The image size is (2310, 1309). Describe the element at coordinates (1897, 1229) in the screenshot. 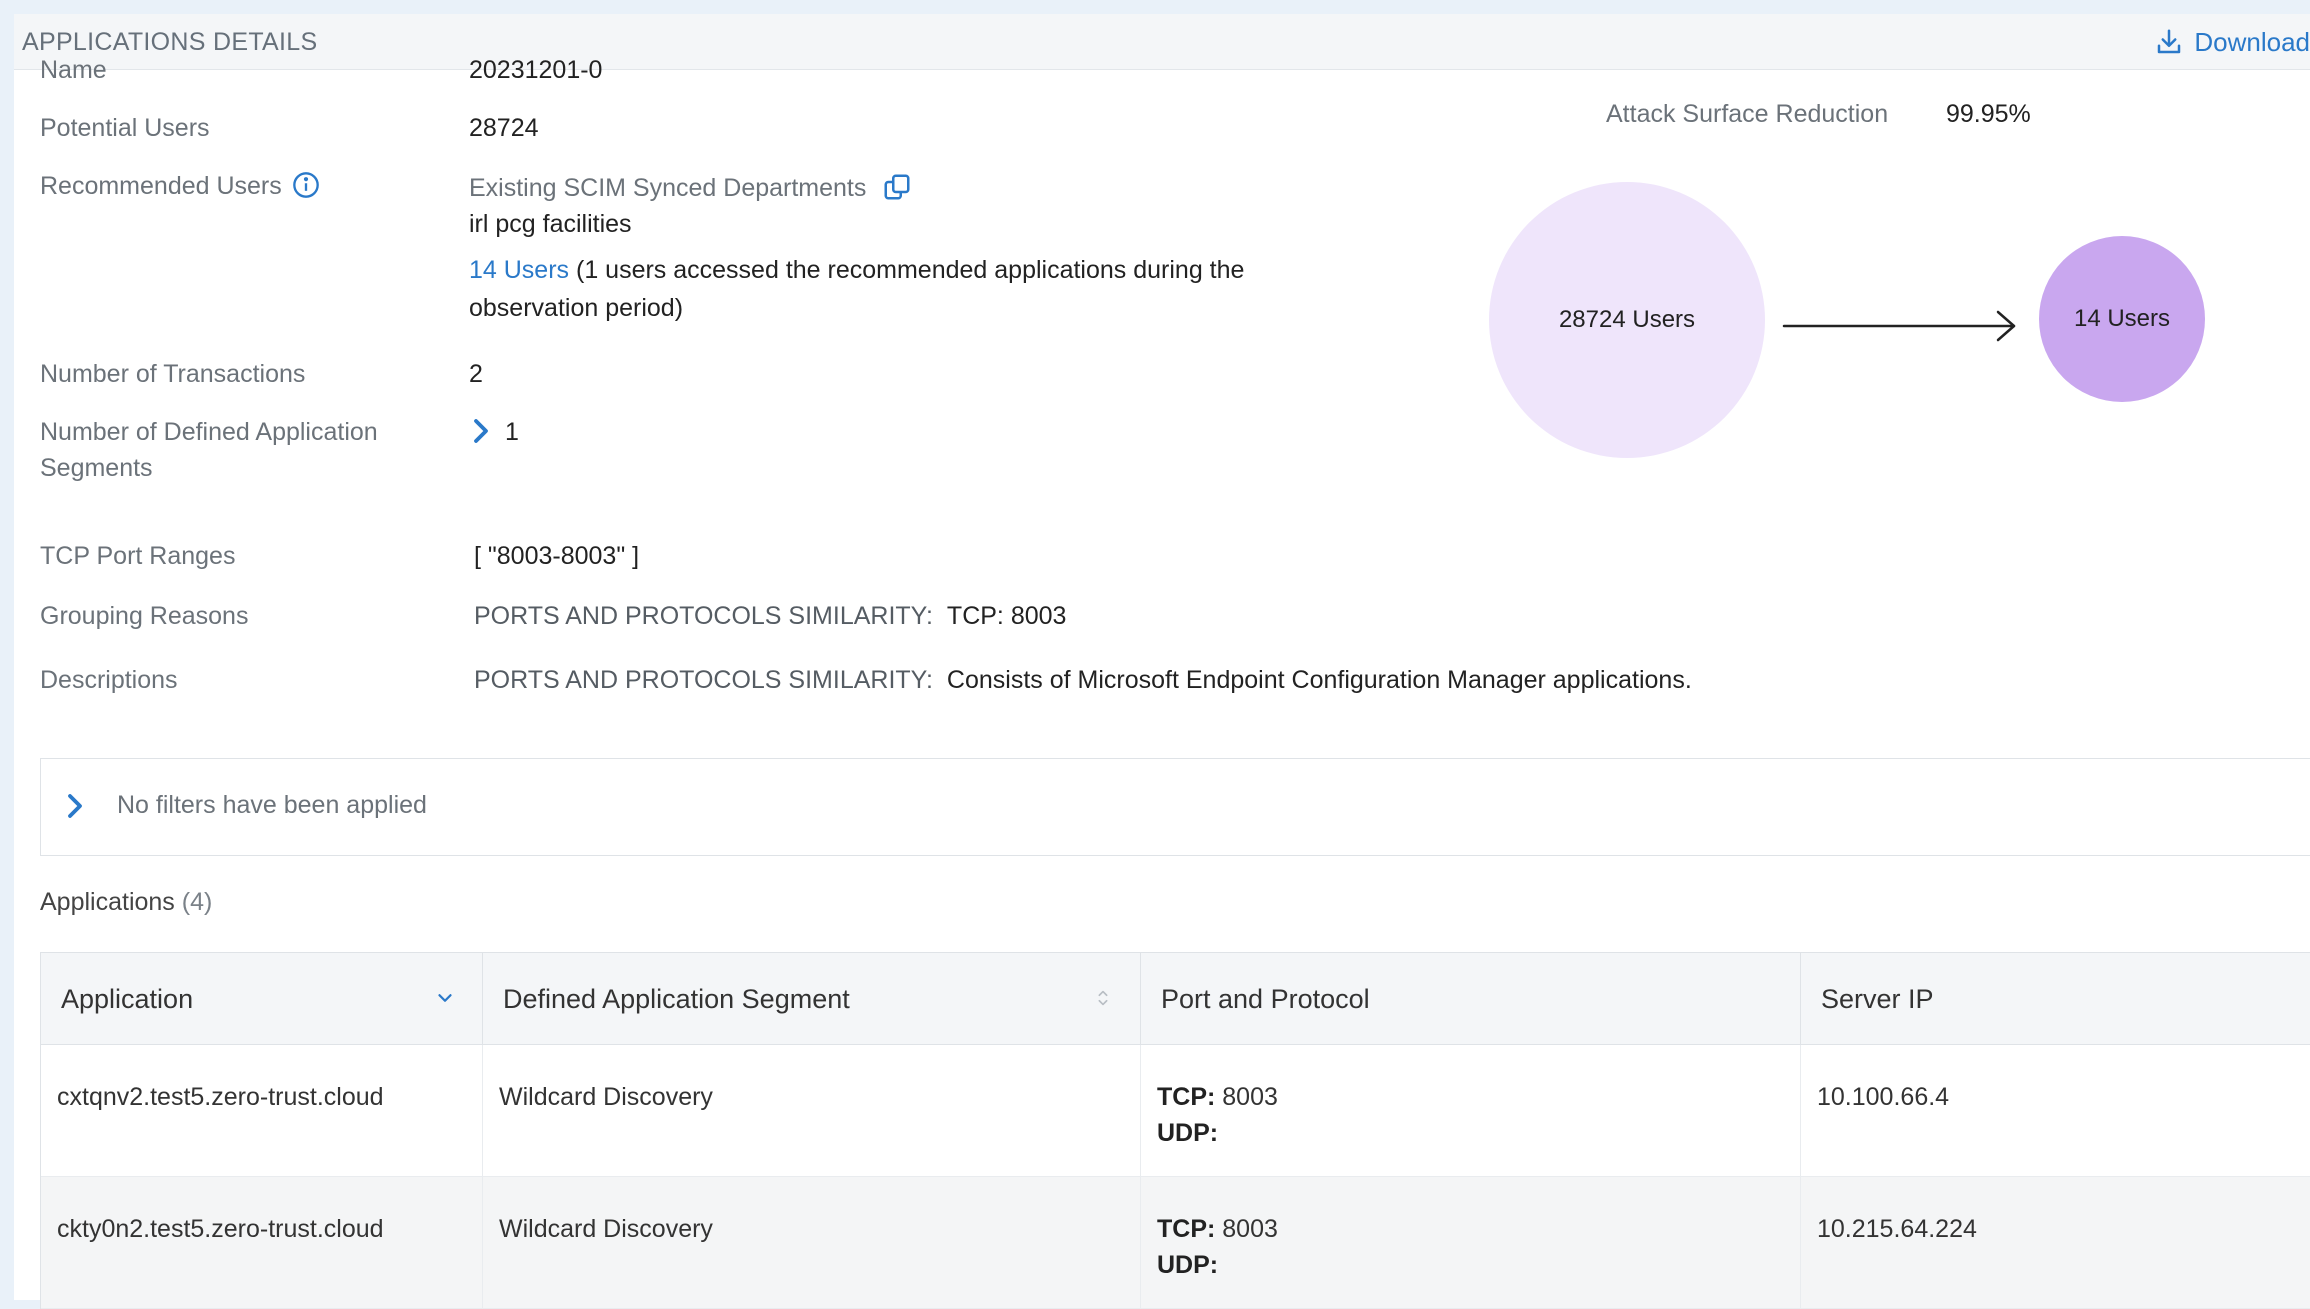

I see `server-ip-cell: 10.215.64.224` at that location.